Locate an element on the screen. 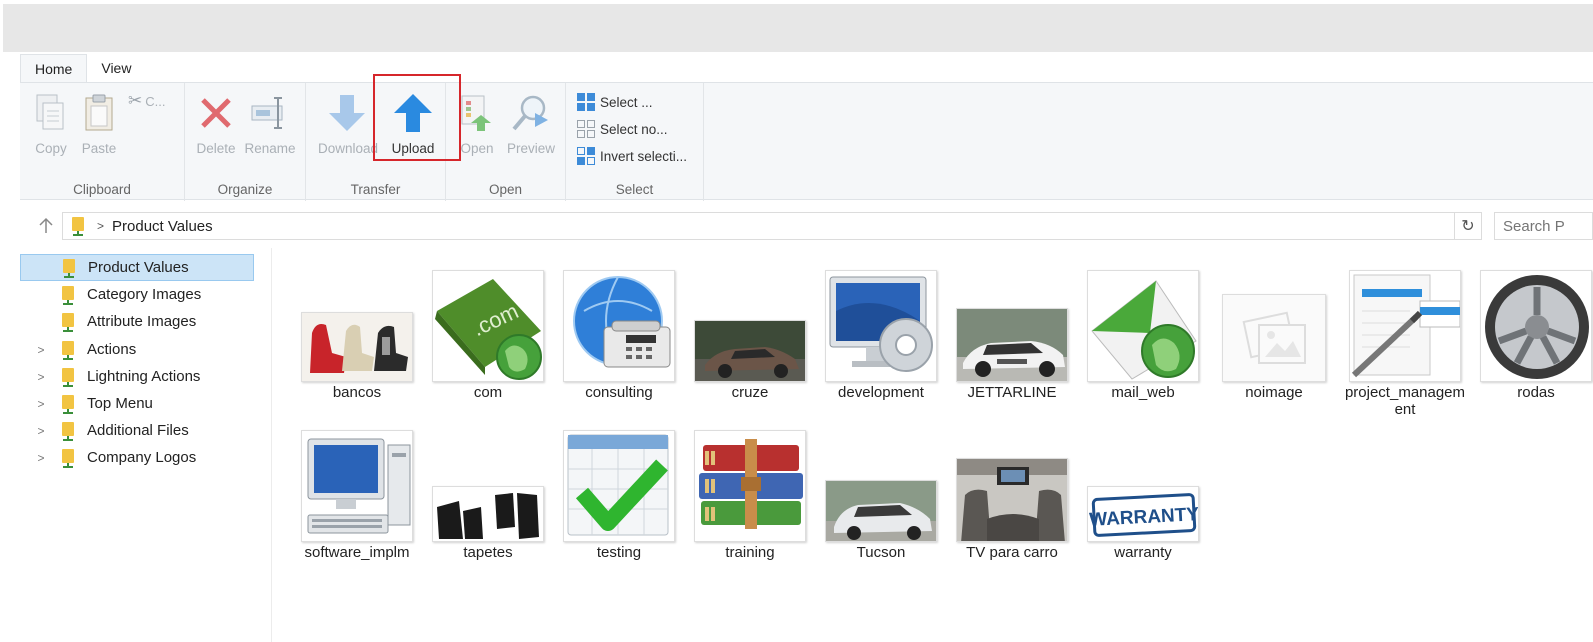  dot-com-folder-icon: .com is located at coordinates (488, 326).